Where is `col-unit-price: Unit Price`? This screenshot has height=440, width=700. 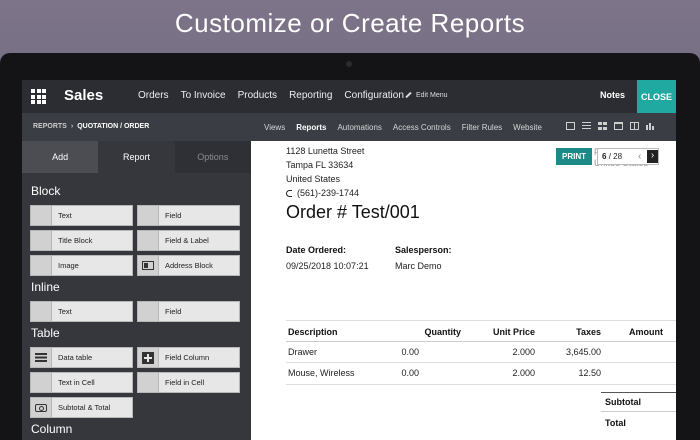 col-unit-price: Unit Price is located at coordinates (513, 332).